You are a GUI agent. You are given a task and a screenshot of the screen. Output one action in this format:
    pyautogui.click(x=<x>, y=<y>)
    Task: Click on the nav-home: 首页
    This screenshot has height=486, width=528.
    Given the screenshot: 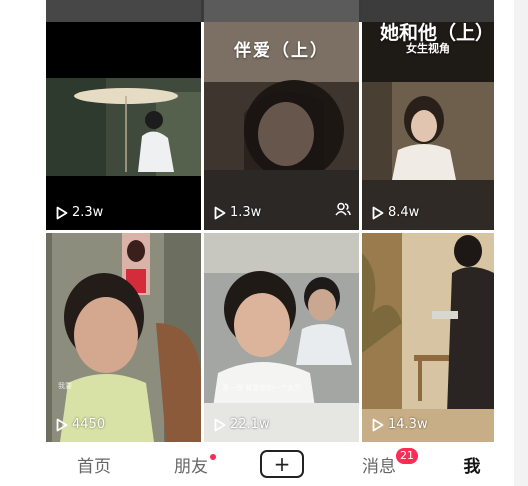 What is the action you would take?
    pyautogui.click(x=94, y=464)
    